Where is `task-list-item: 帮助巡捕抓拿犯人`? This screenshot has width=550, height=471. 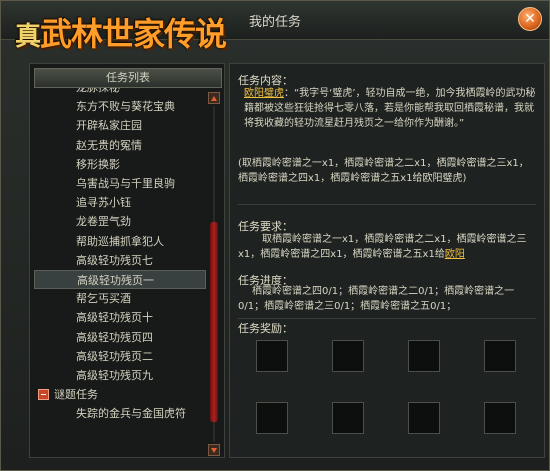 task-list-item: 帮助巡捕抓拿犯人 is located at coordinates (120, 241).